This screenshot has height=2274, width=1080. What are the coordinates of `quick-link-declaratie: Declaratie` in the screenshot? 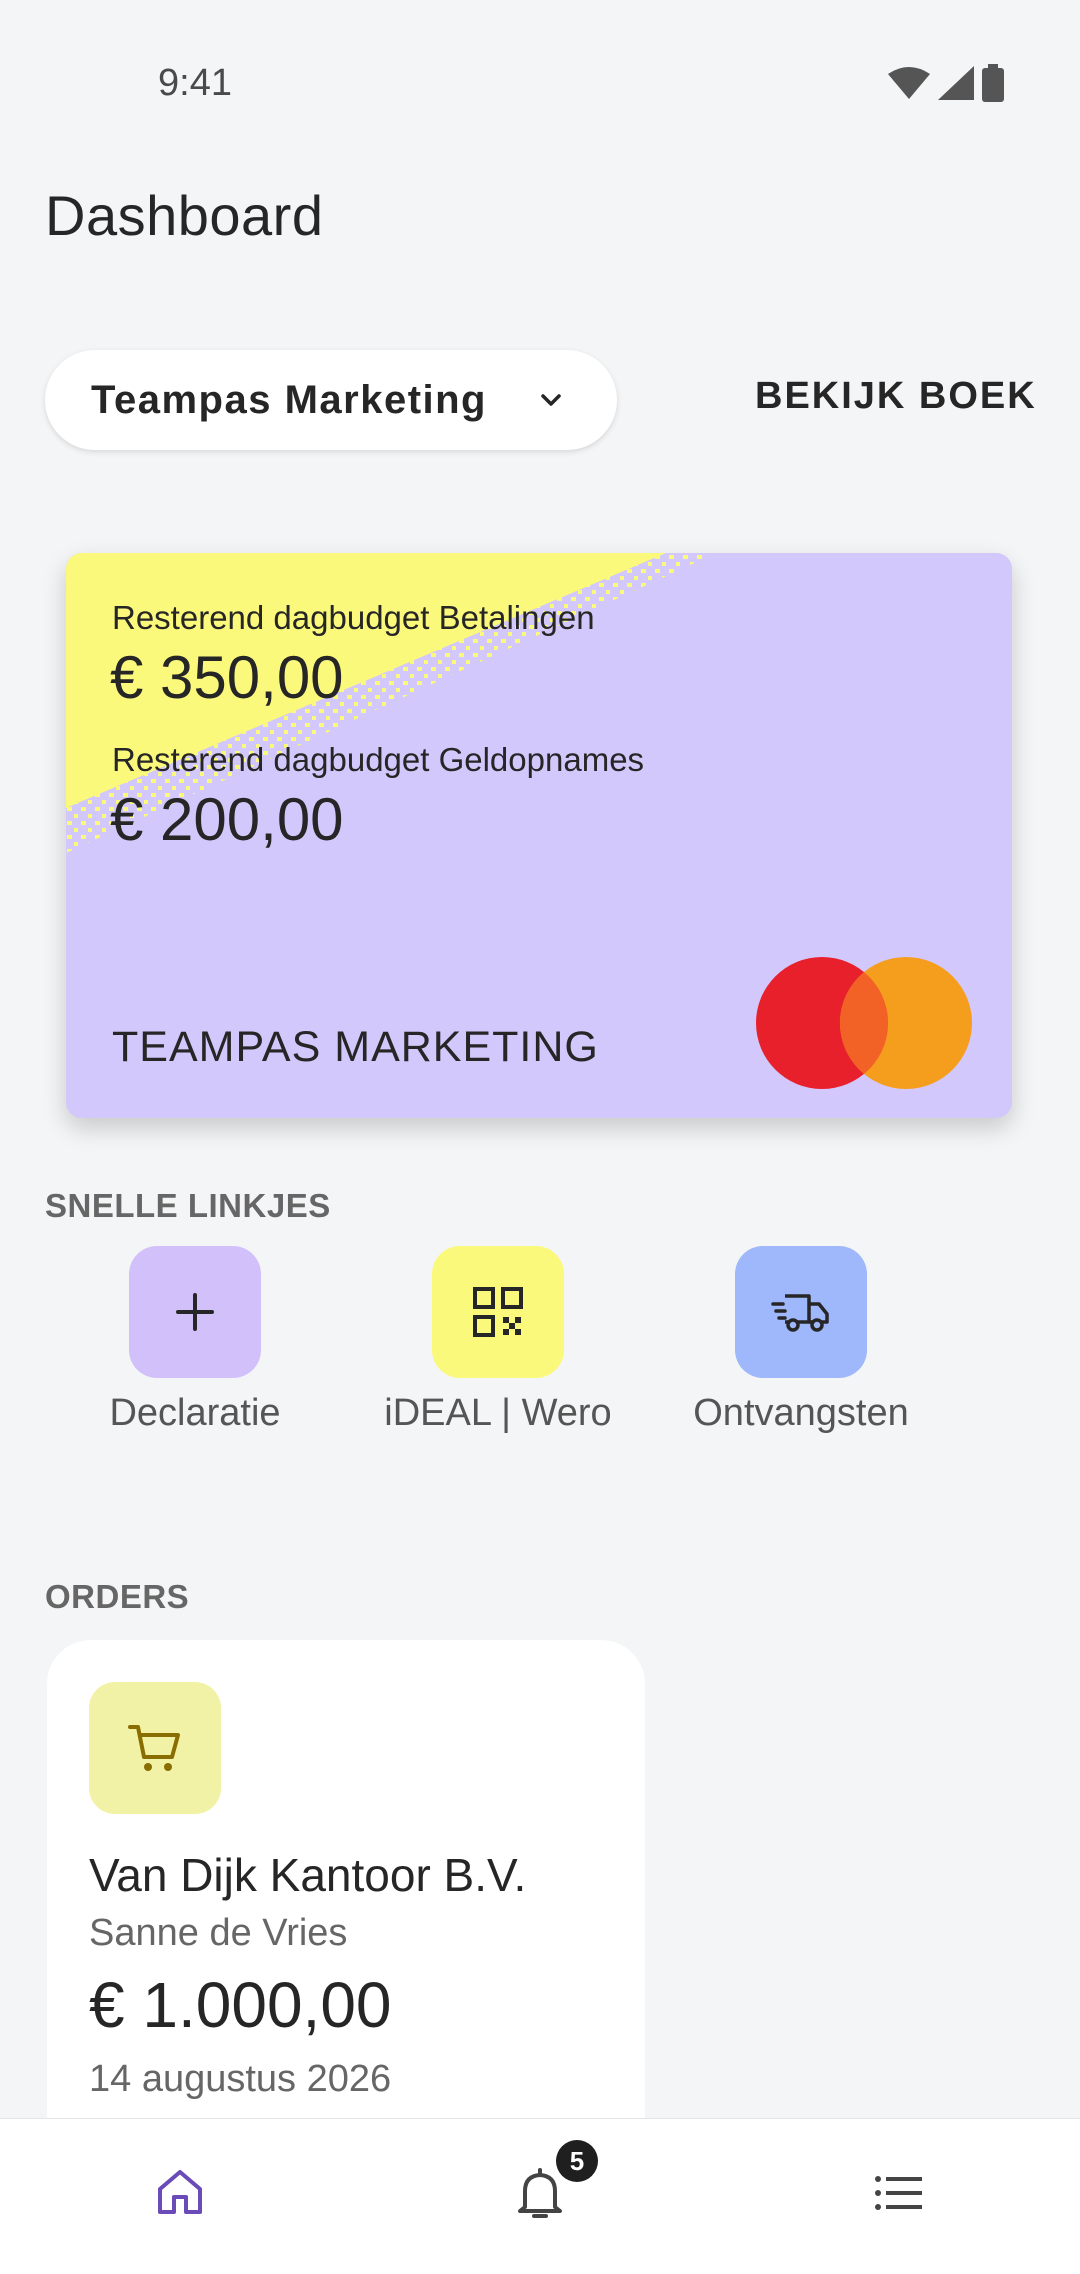 It's located at (195, 1340).